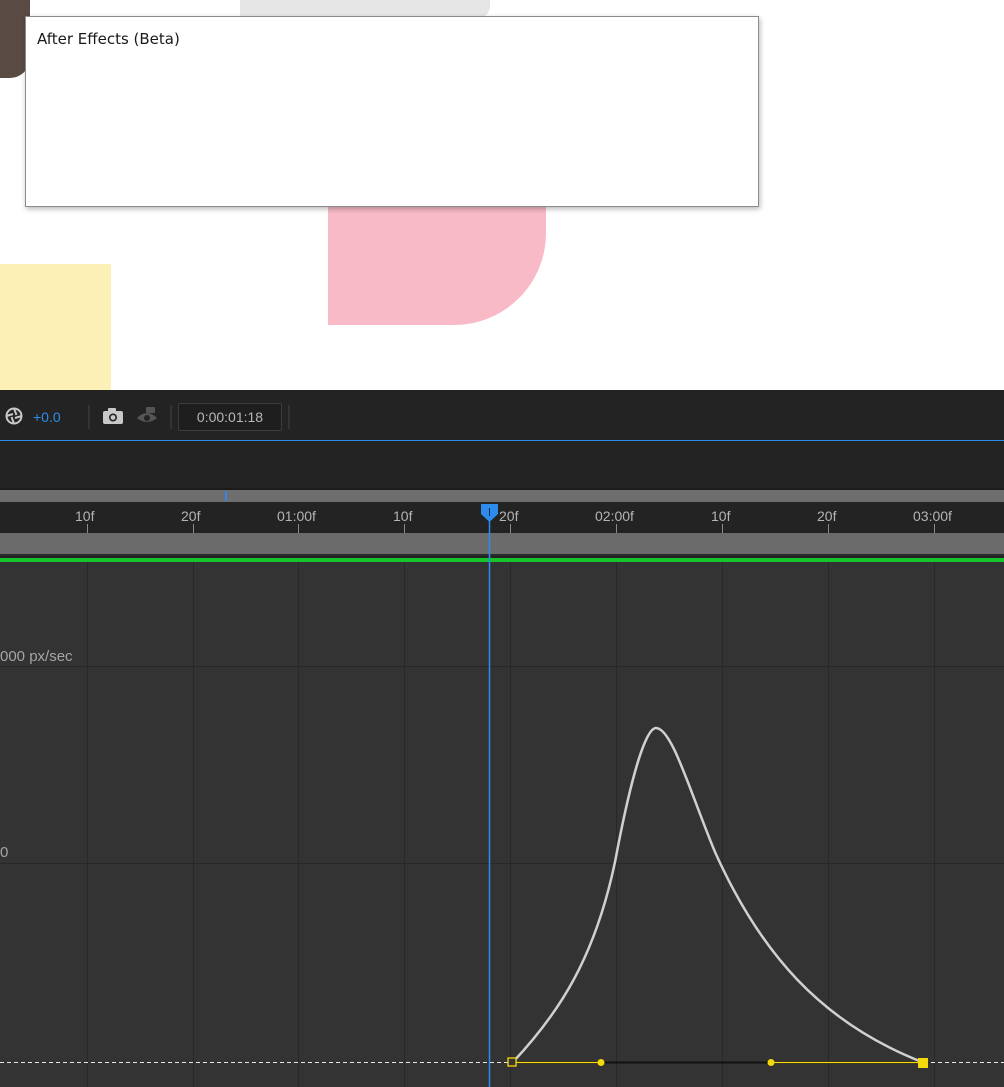 This screenshot has height=1087, width=1004. What do you see at coordinates (113, 418) in the screenshot?
I see `camera-snapshot-icon` at bounding box center [113, 418].